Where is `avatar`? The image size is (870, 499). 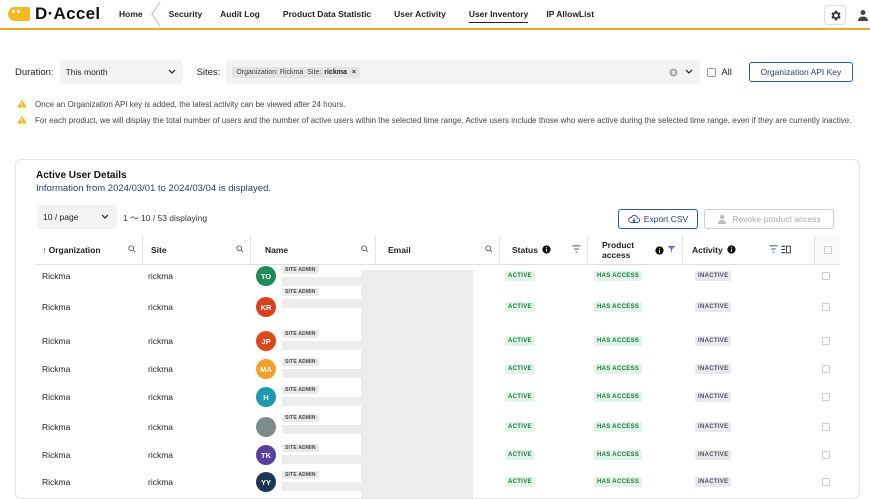 avatar is located at coordinates (266, 427).